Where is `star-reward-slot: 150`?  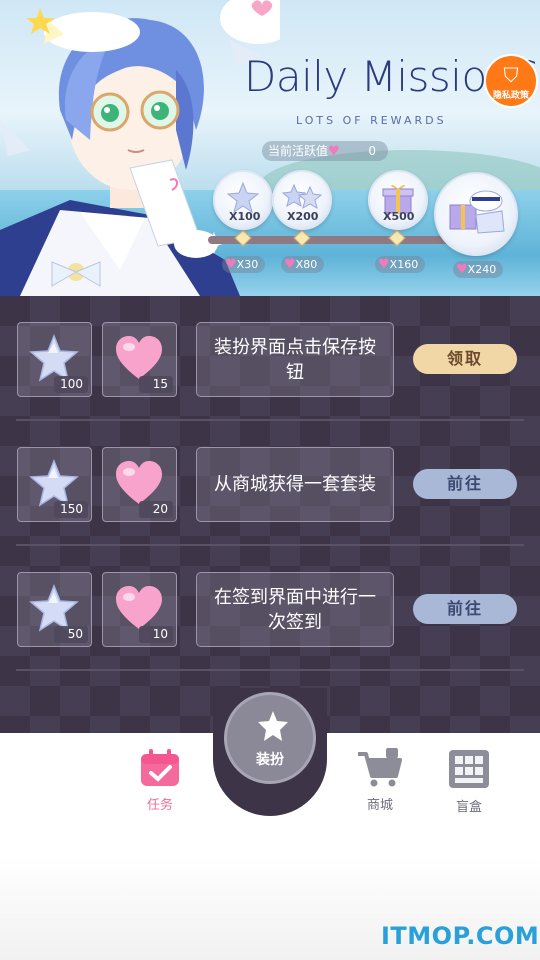 star-reward-slot: 150 is located at coordinates (54, 484).